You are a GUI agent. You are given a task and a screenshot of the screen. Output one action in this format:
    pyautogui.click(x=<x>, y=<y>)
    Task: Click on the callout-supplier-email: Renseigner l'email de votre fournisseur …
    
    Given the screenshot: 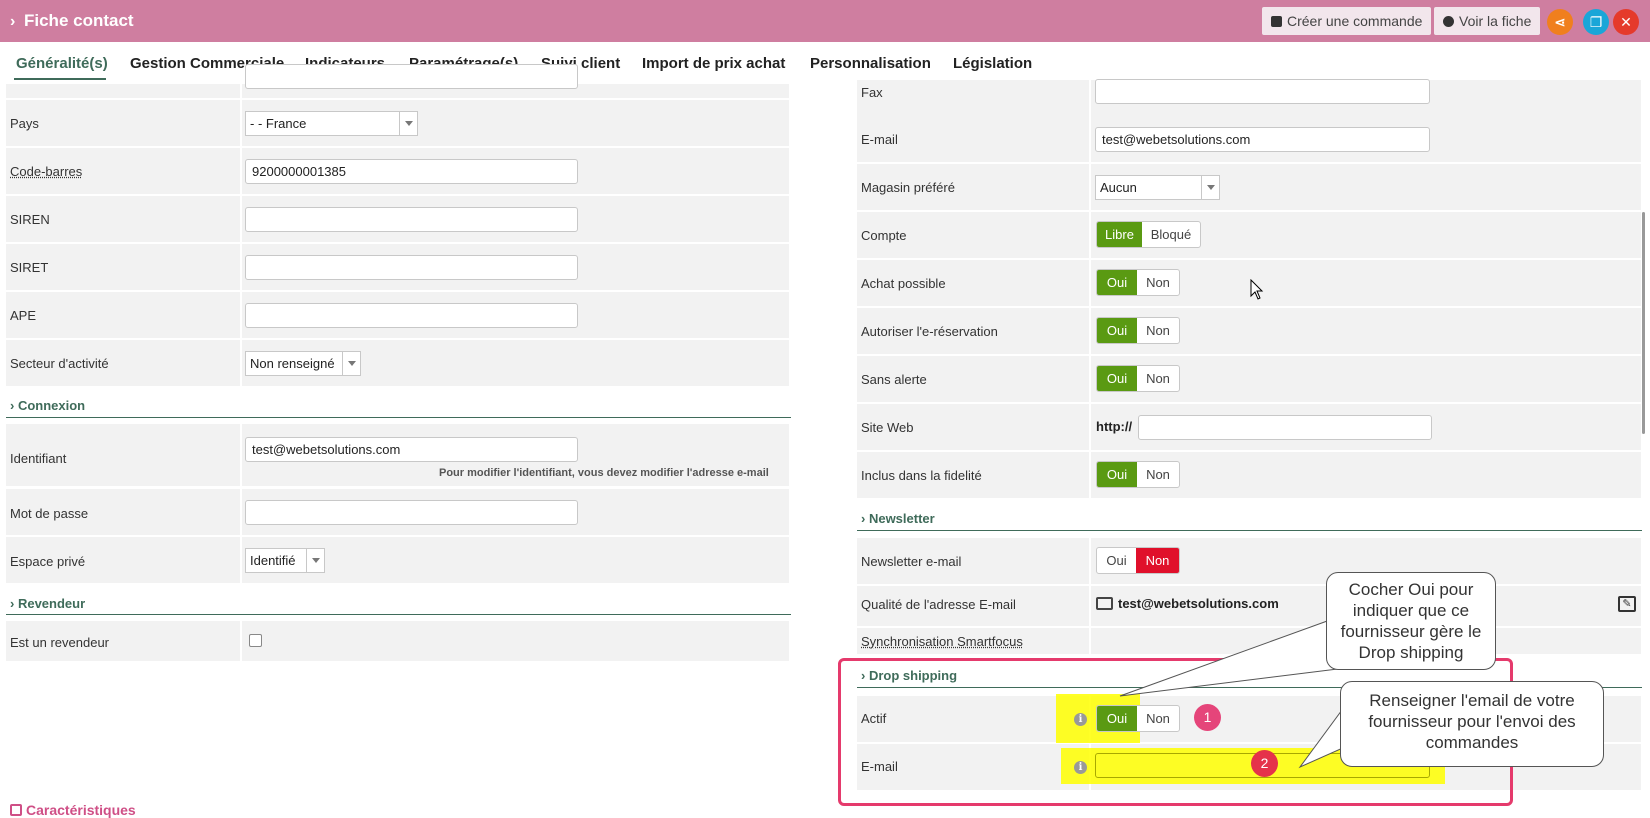 What is the action you would take?
    pyautogui.click(x=1472, y=724)
    